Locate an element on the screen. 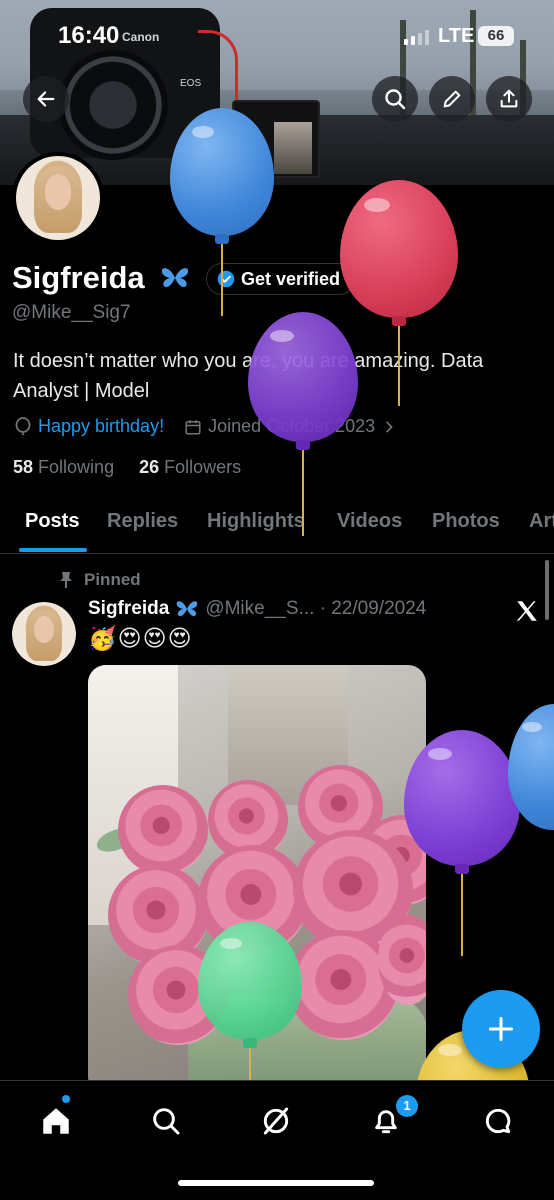 The width and height of the screenshot is (554, 1200). calendar-icon is located at coordinates (193, 426).